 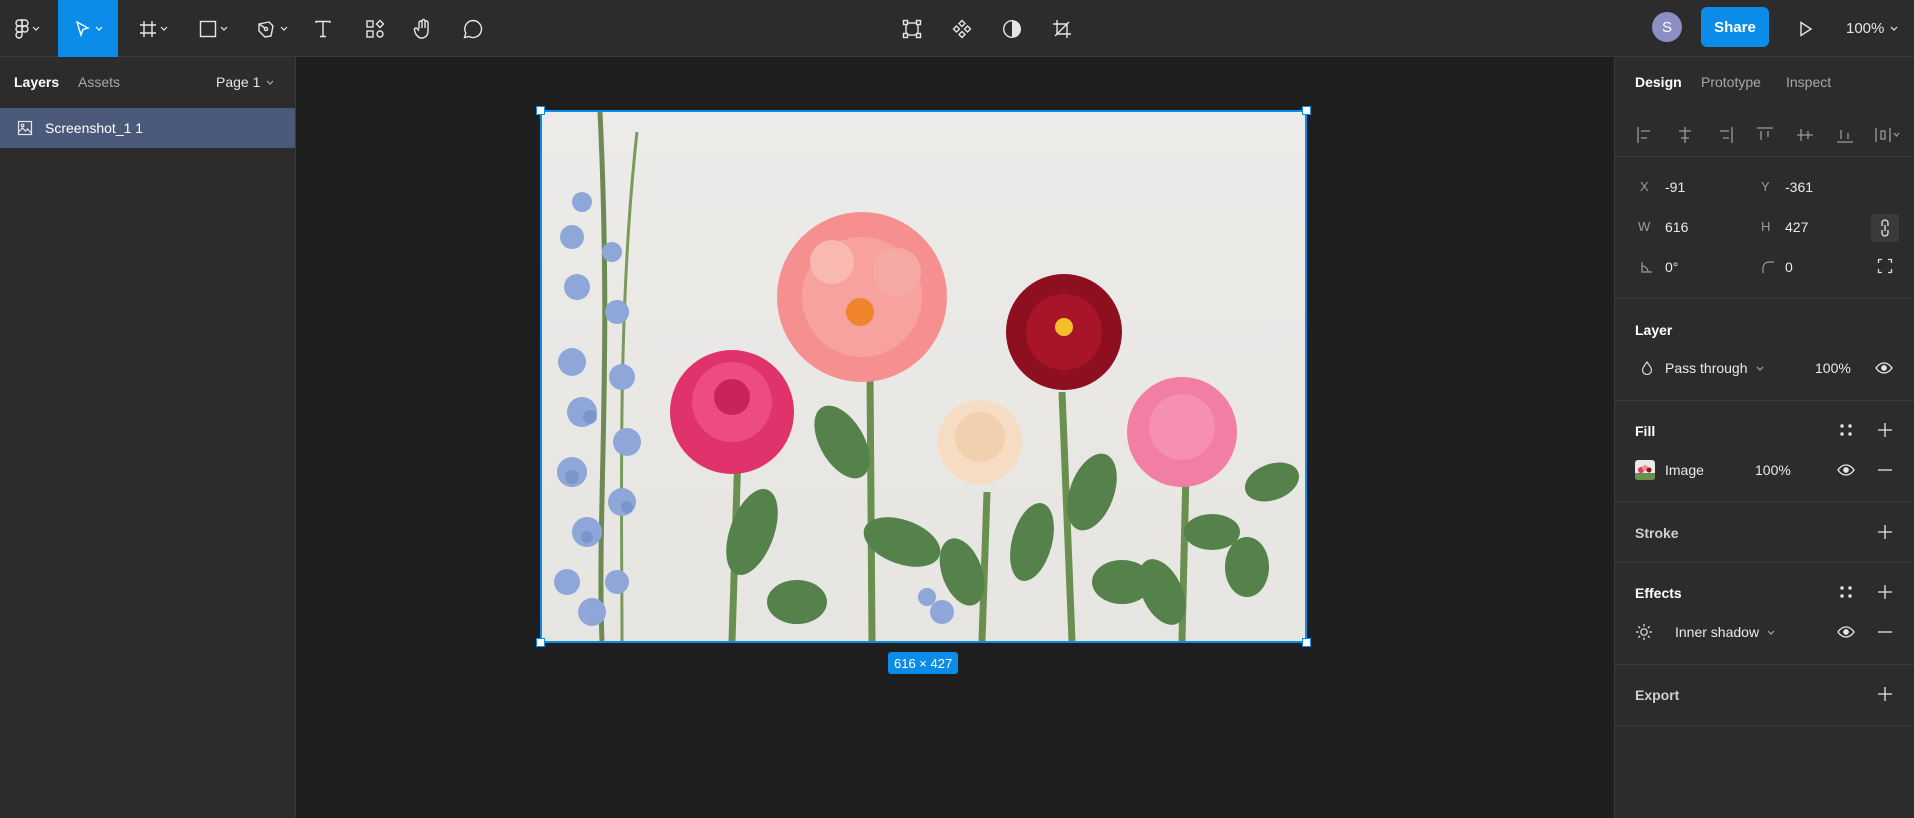 I want to click on top-toolbar: S Share 100%, so click(x=957, y=28).